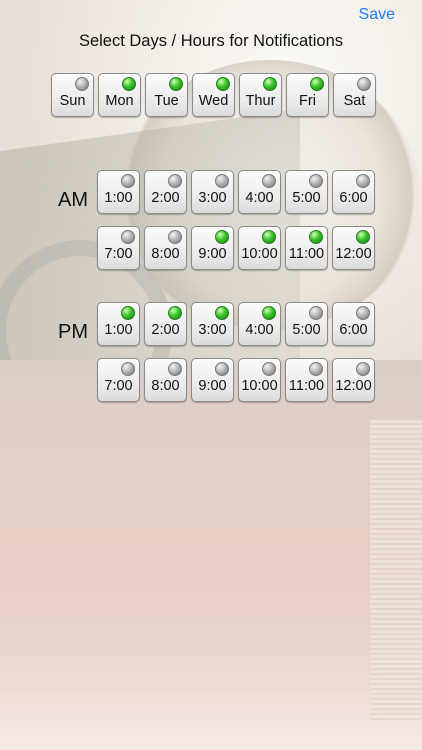  I want to click on pm-hour-toggle: 8:00, so click(165, 380).